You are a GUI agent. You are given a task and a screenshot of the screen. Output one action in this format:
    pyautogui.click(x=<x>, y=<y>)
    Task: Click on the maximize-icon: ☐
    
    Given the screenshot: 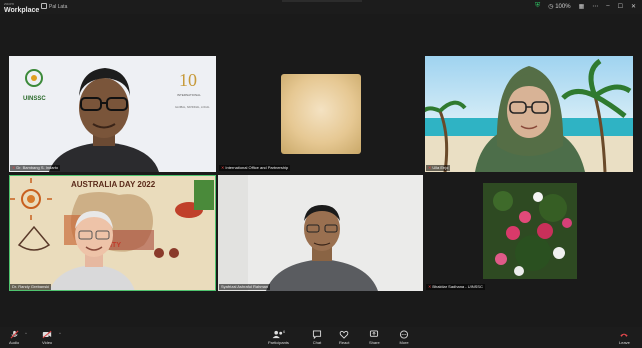 What is the action you would take?
    pyautogui.click(x=620, y=6)
    